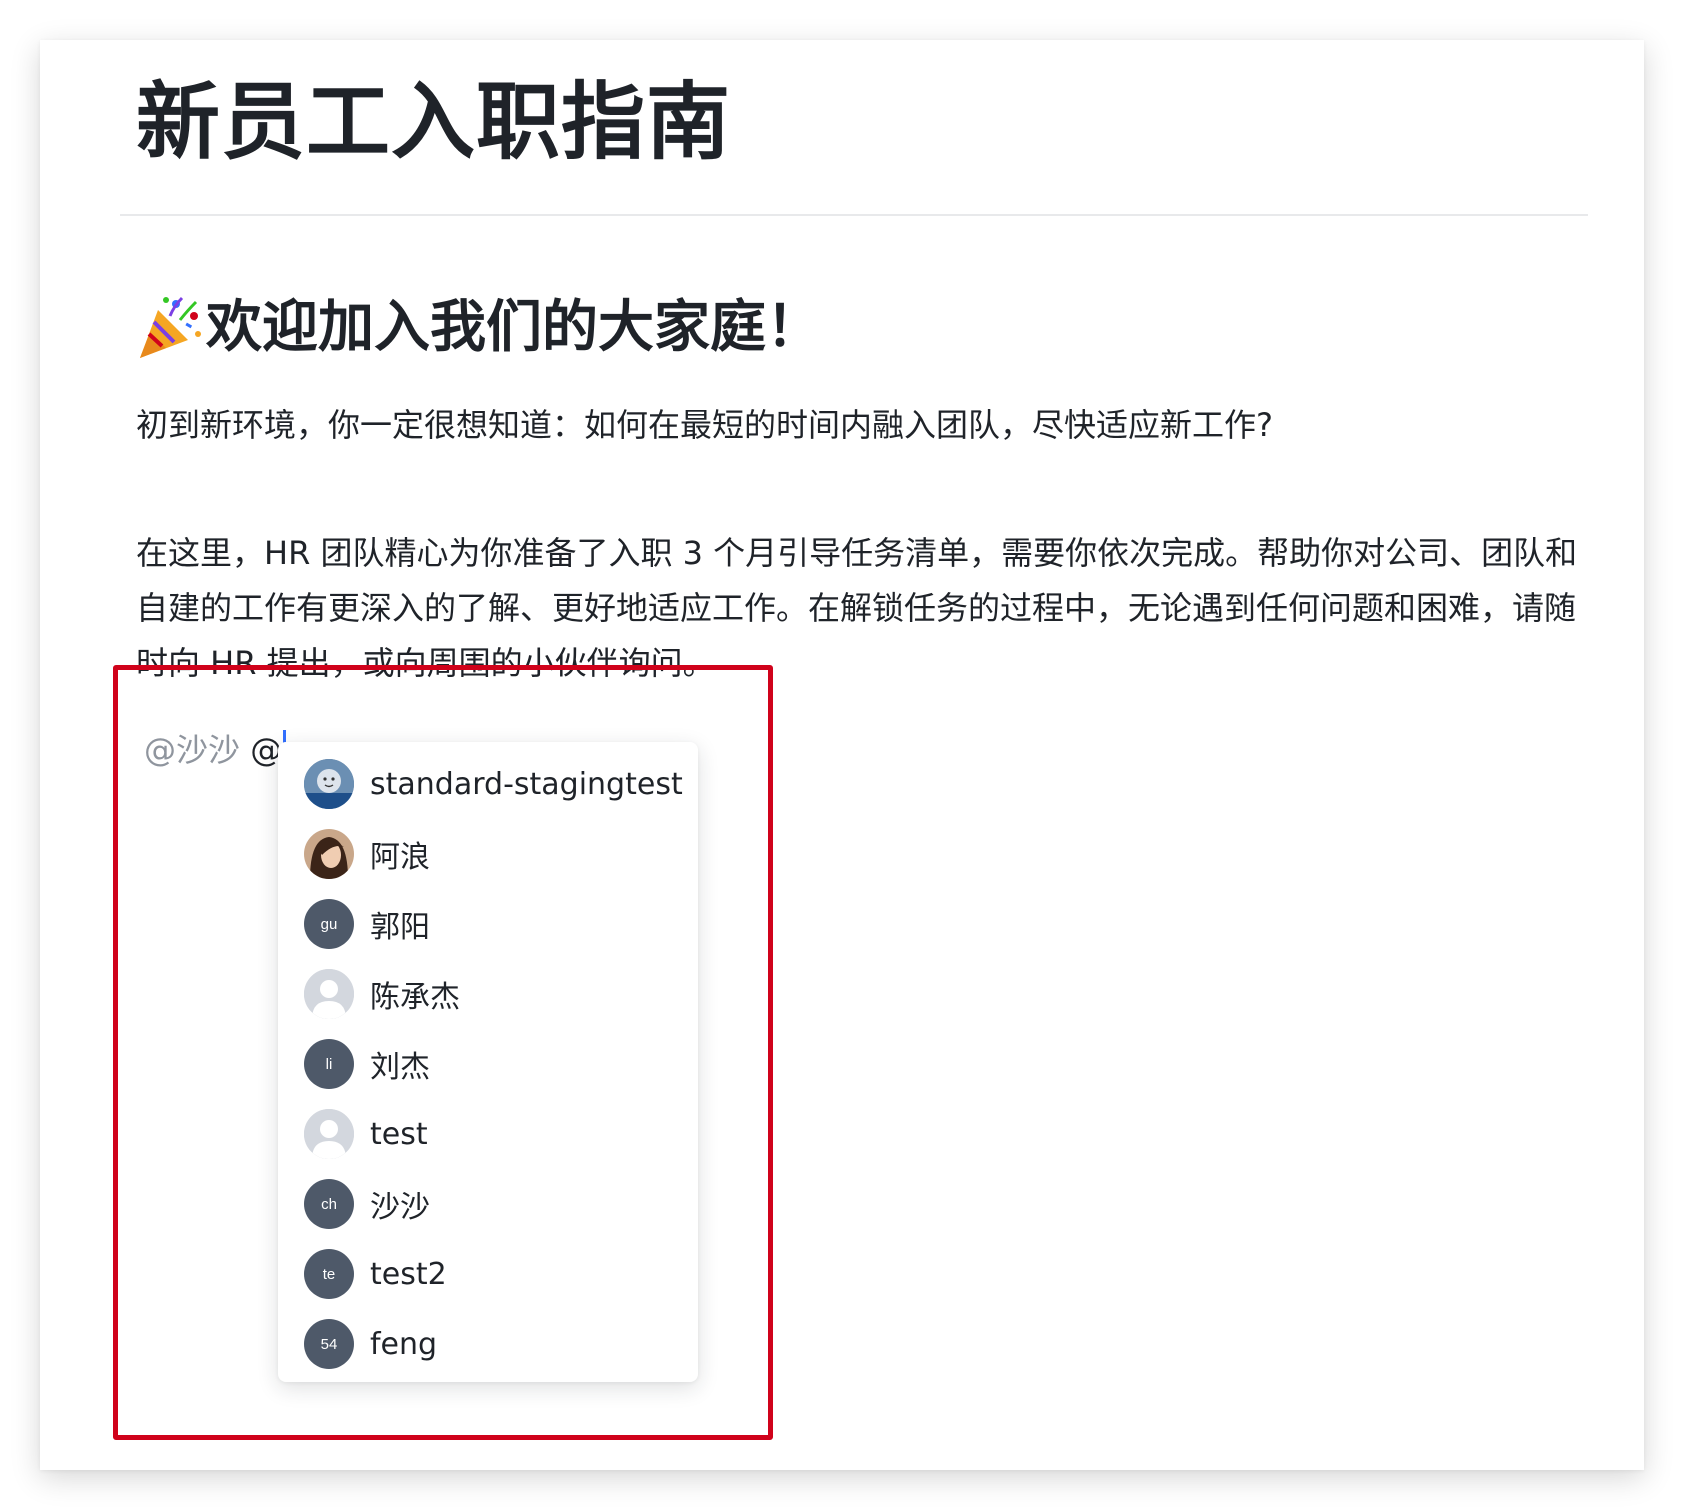  Describe the element at coordinates (488, 994) in the screenshot. I see `mention-user-item: 陈承杰` at that location.